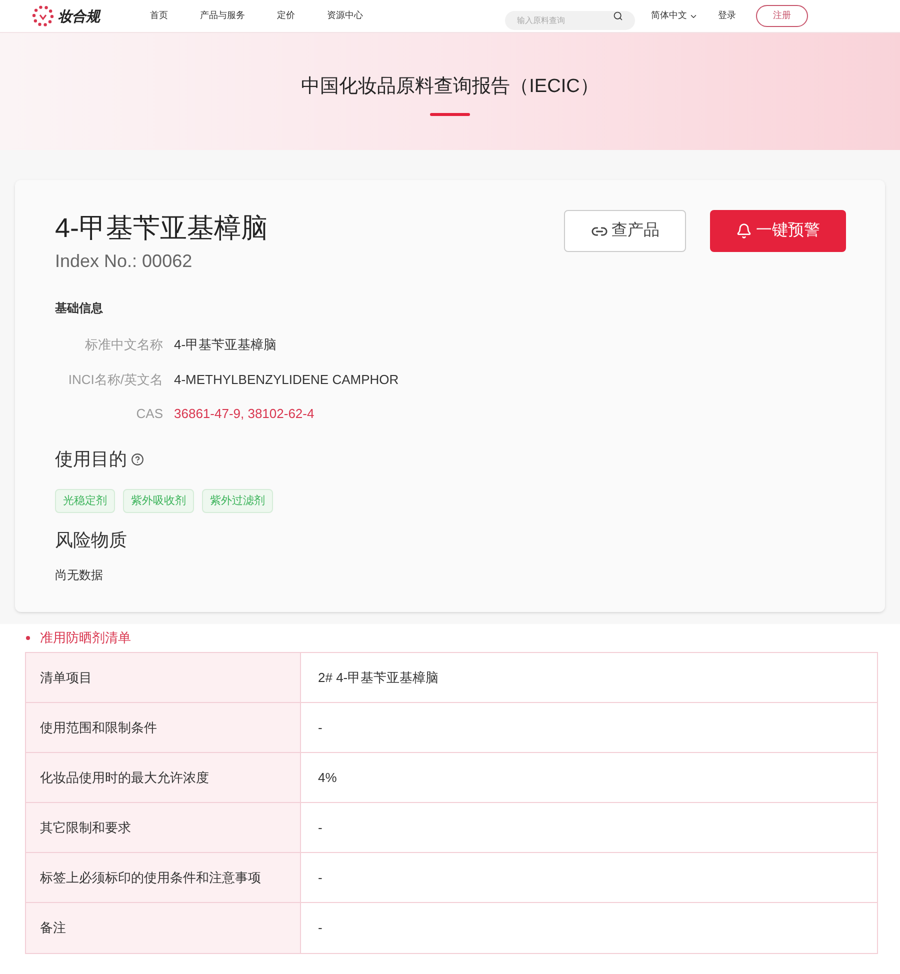 The width and height of the screenshot is (900, 974). I want to click on table-header-cell: 标签上必须标印的使用条件和注意事项, so click(163, 877).